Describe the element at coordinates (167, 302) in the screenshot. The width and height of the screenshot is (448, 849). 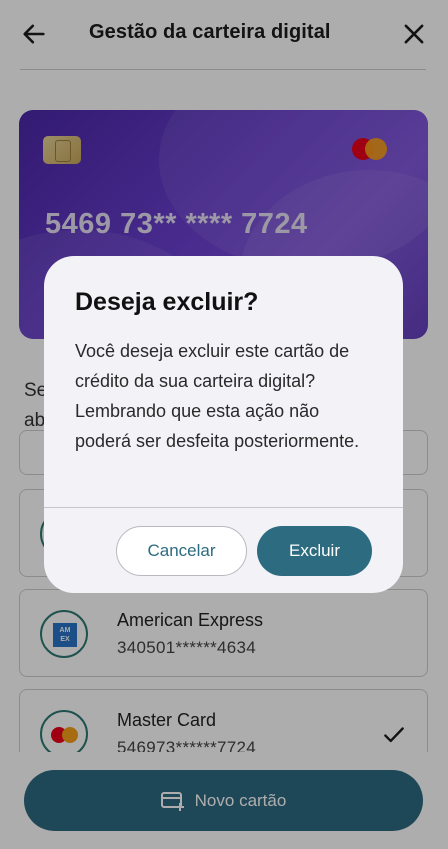
I see `dialog-title: Deseja excluir?` at that location.